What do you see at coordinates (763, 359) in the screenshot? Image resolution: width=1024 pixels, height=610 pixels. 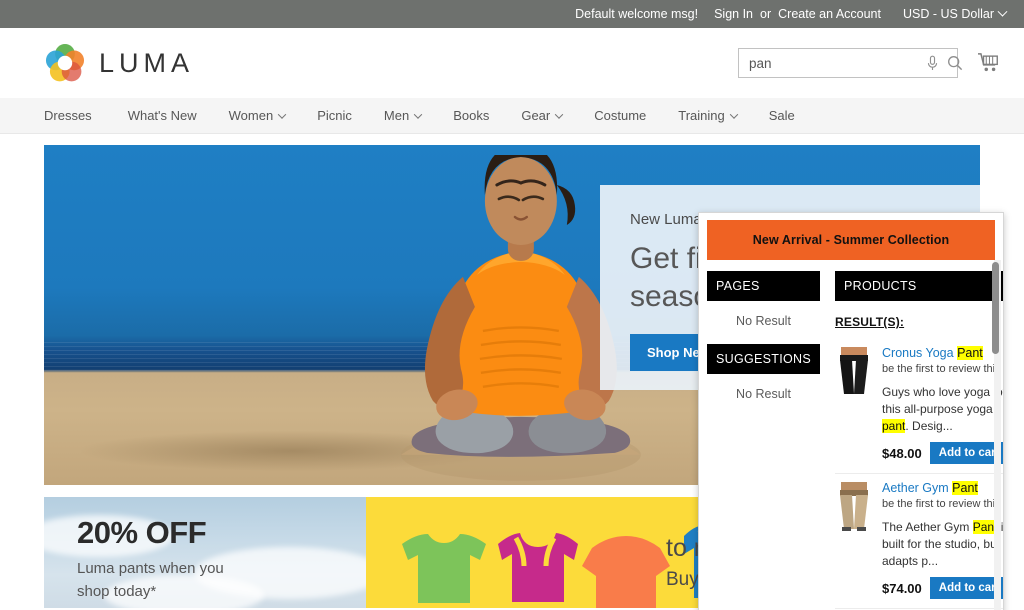 I see `suggestions-header: SUGGESTIONS` at bounding box center [763, 359].